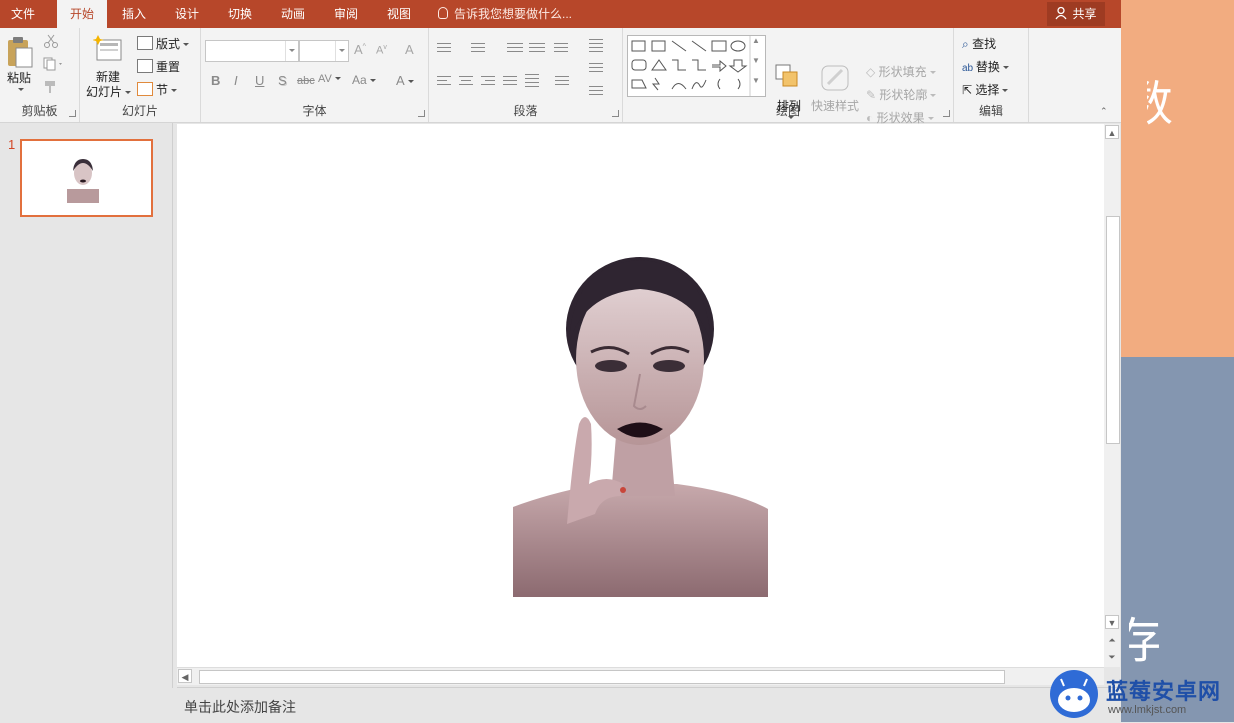 The image size is (1234, 723). I want to click on cut-icon, so click(51, 41).